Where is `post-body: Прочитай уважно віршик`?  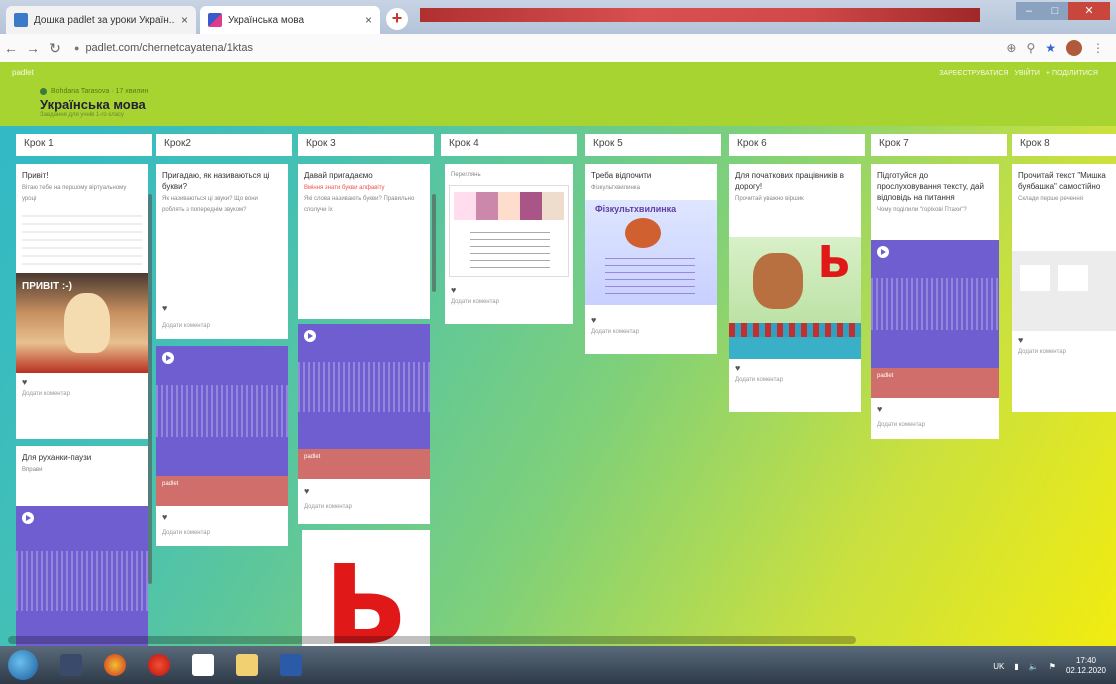
post-body: Прочитай уважно віршик is located at coordinates (769, 199).